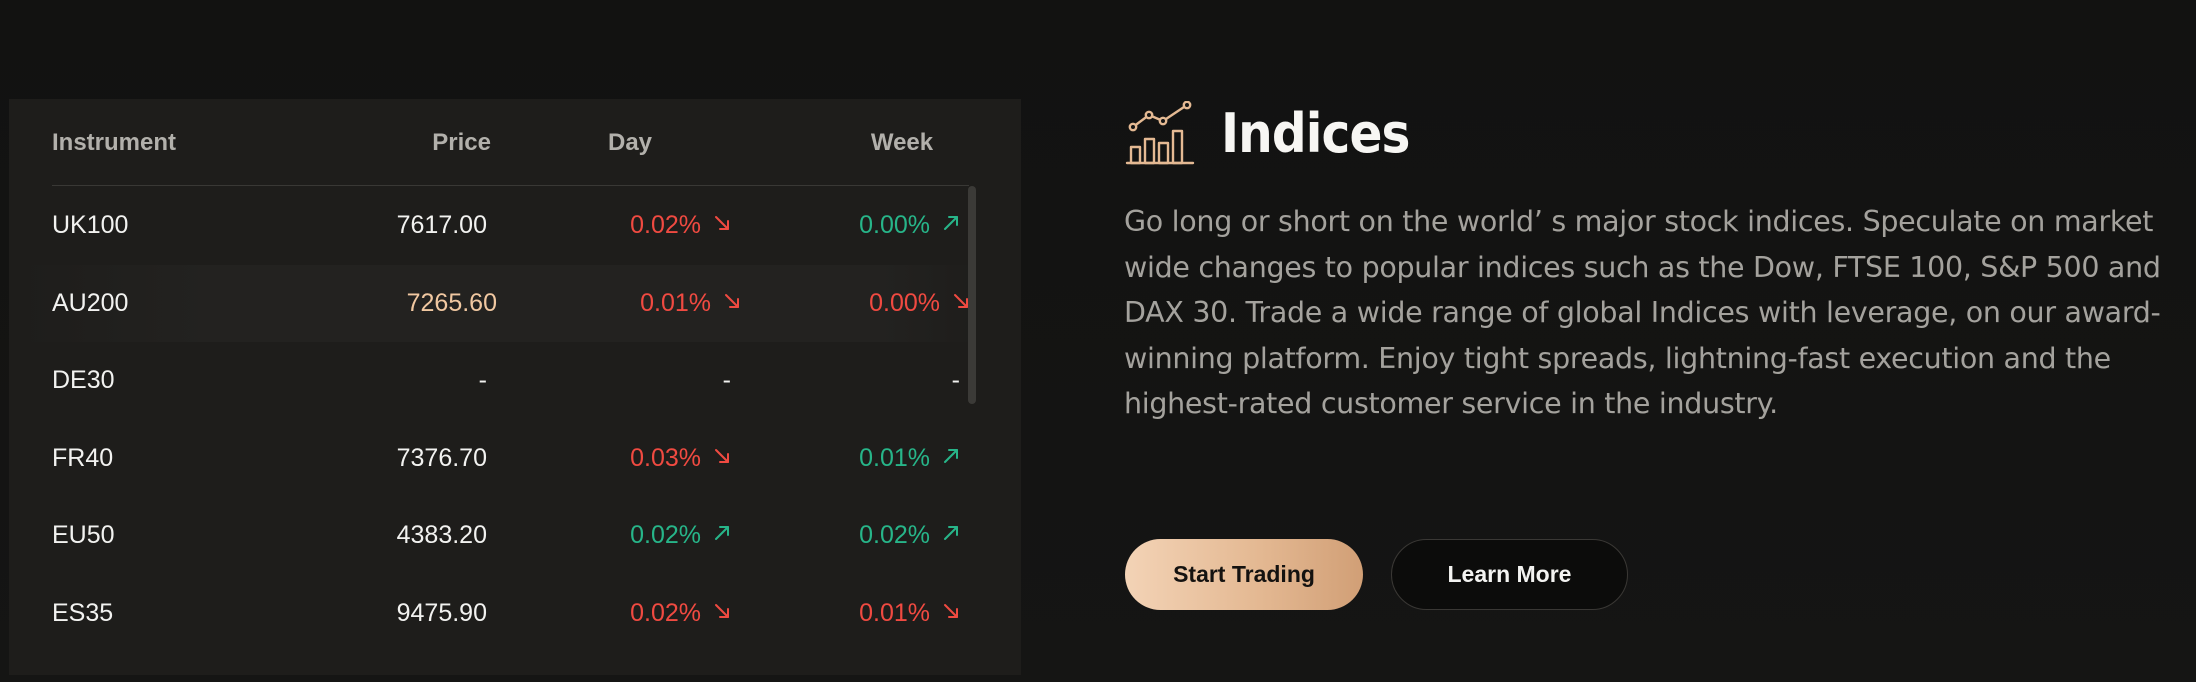  What do you see at coordinates (441, 225) in the screenshot?
I see `instrument-price: 7617.00` at bounding box center [441, 225].